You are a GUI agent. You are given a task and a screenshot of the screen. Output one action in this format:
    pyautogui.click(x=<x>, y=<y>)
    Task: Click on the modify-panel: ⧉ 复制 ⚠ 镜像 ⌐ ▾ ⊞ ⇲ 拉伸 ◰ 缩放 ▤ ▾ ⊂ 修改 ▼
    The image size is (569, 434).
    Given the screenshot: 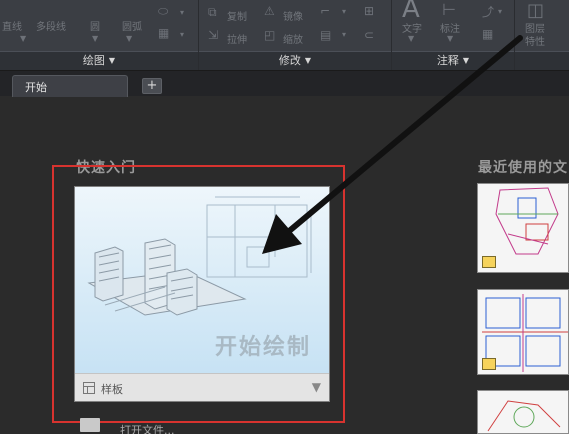 What is the action you would take?
    pyautogui.click(x=295, y=35)
    